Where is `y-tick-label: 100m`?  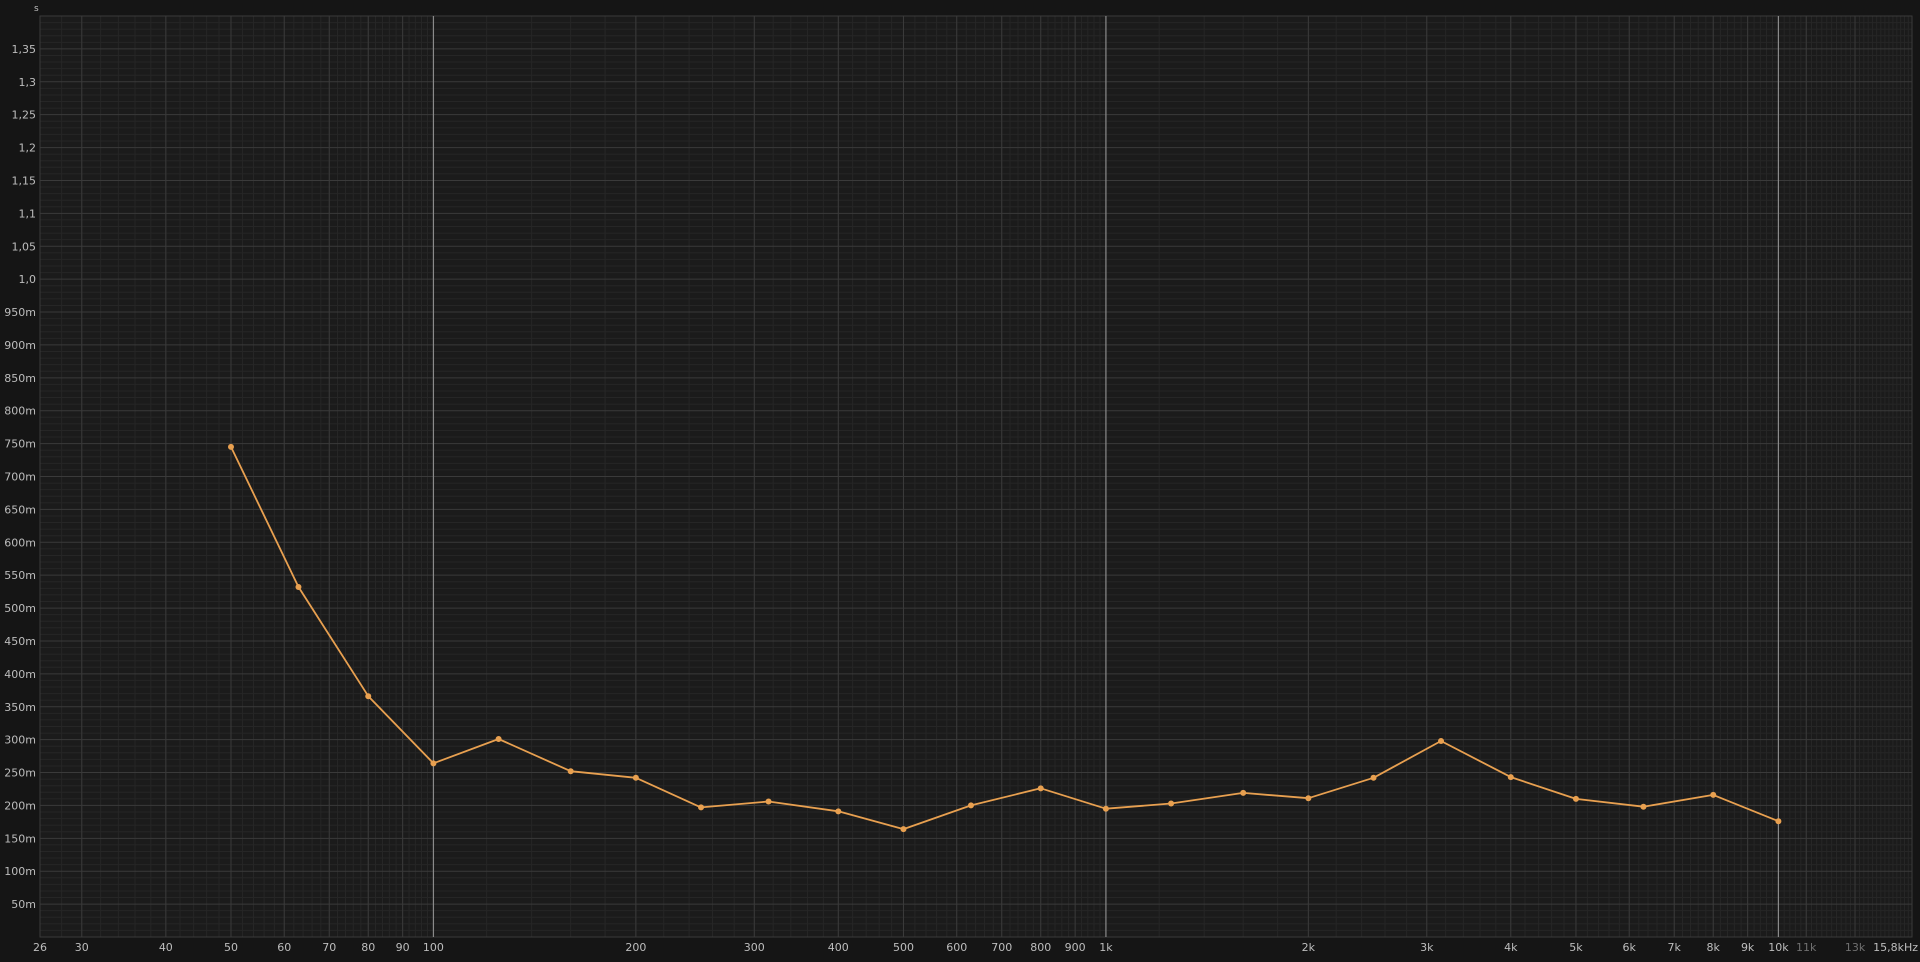 y-tick-label: 100m is located at coordinates (20, 871).